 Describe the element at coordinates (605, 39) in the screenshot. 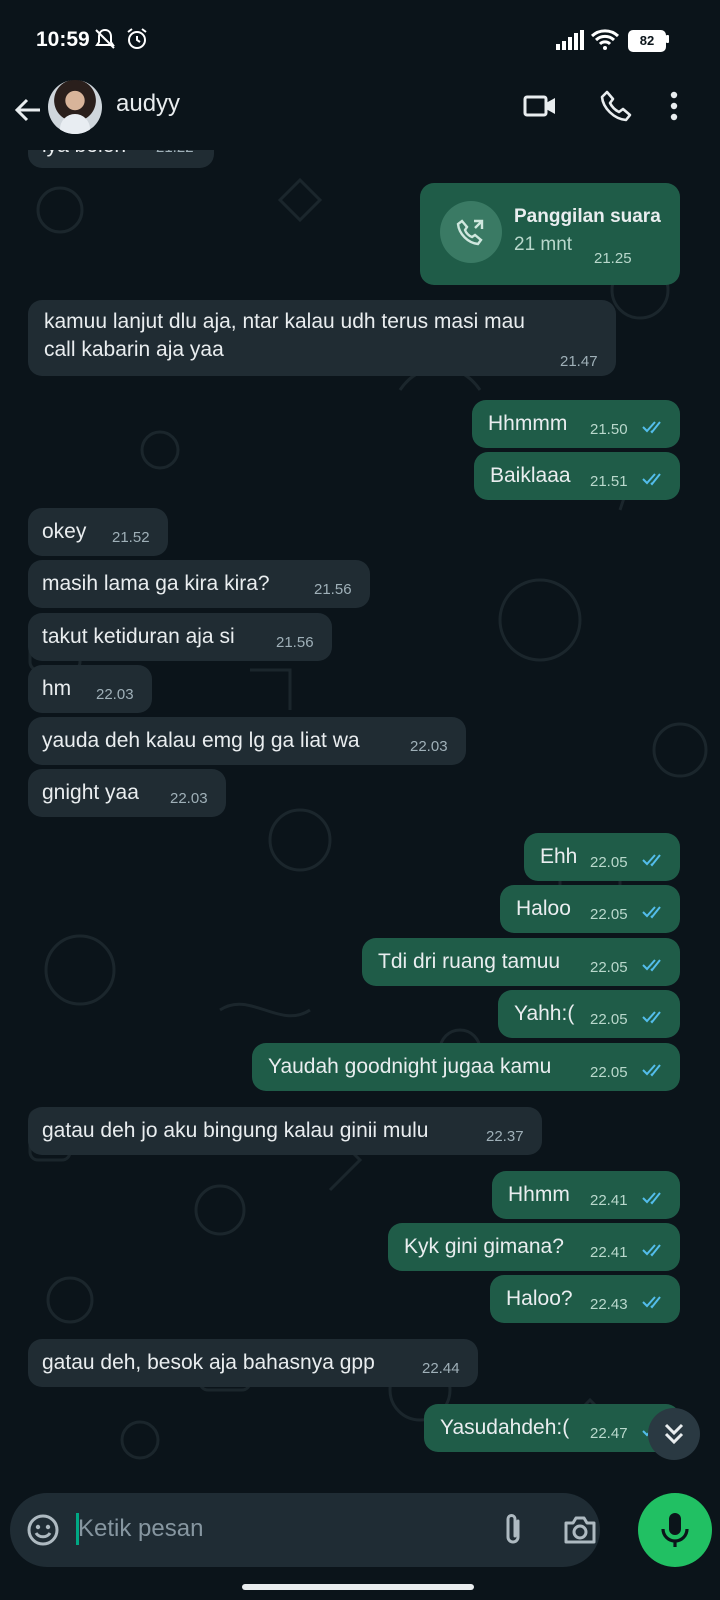

I see `wifi-icon` at that location.